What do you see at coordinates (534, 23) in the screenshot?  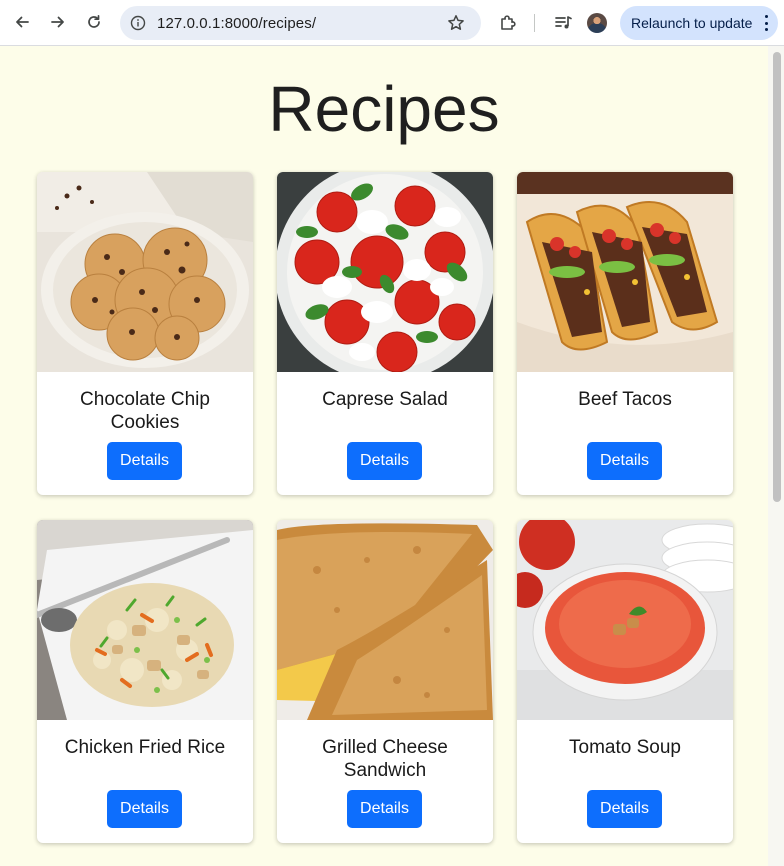 I see `toolbar-divider` at bounding box center [534, 23].